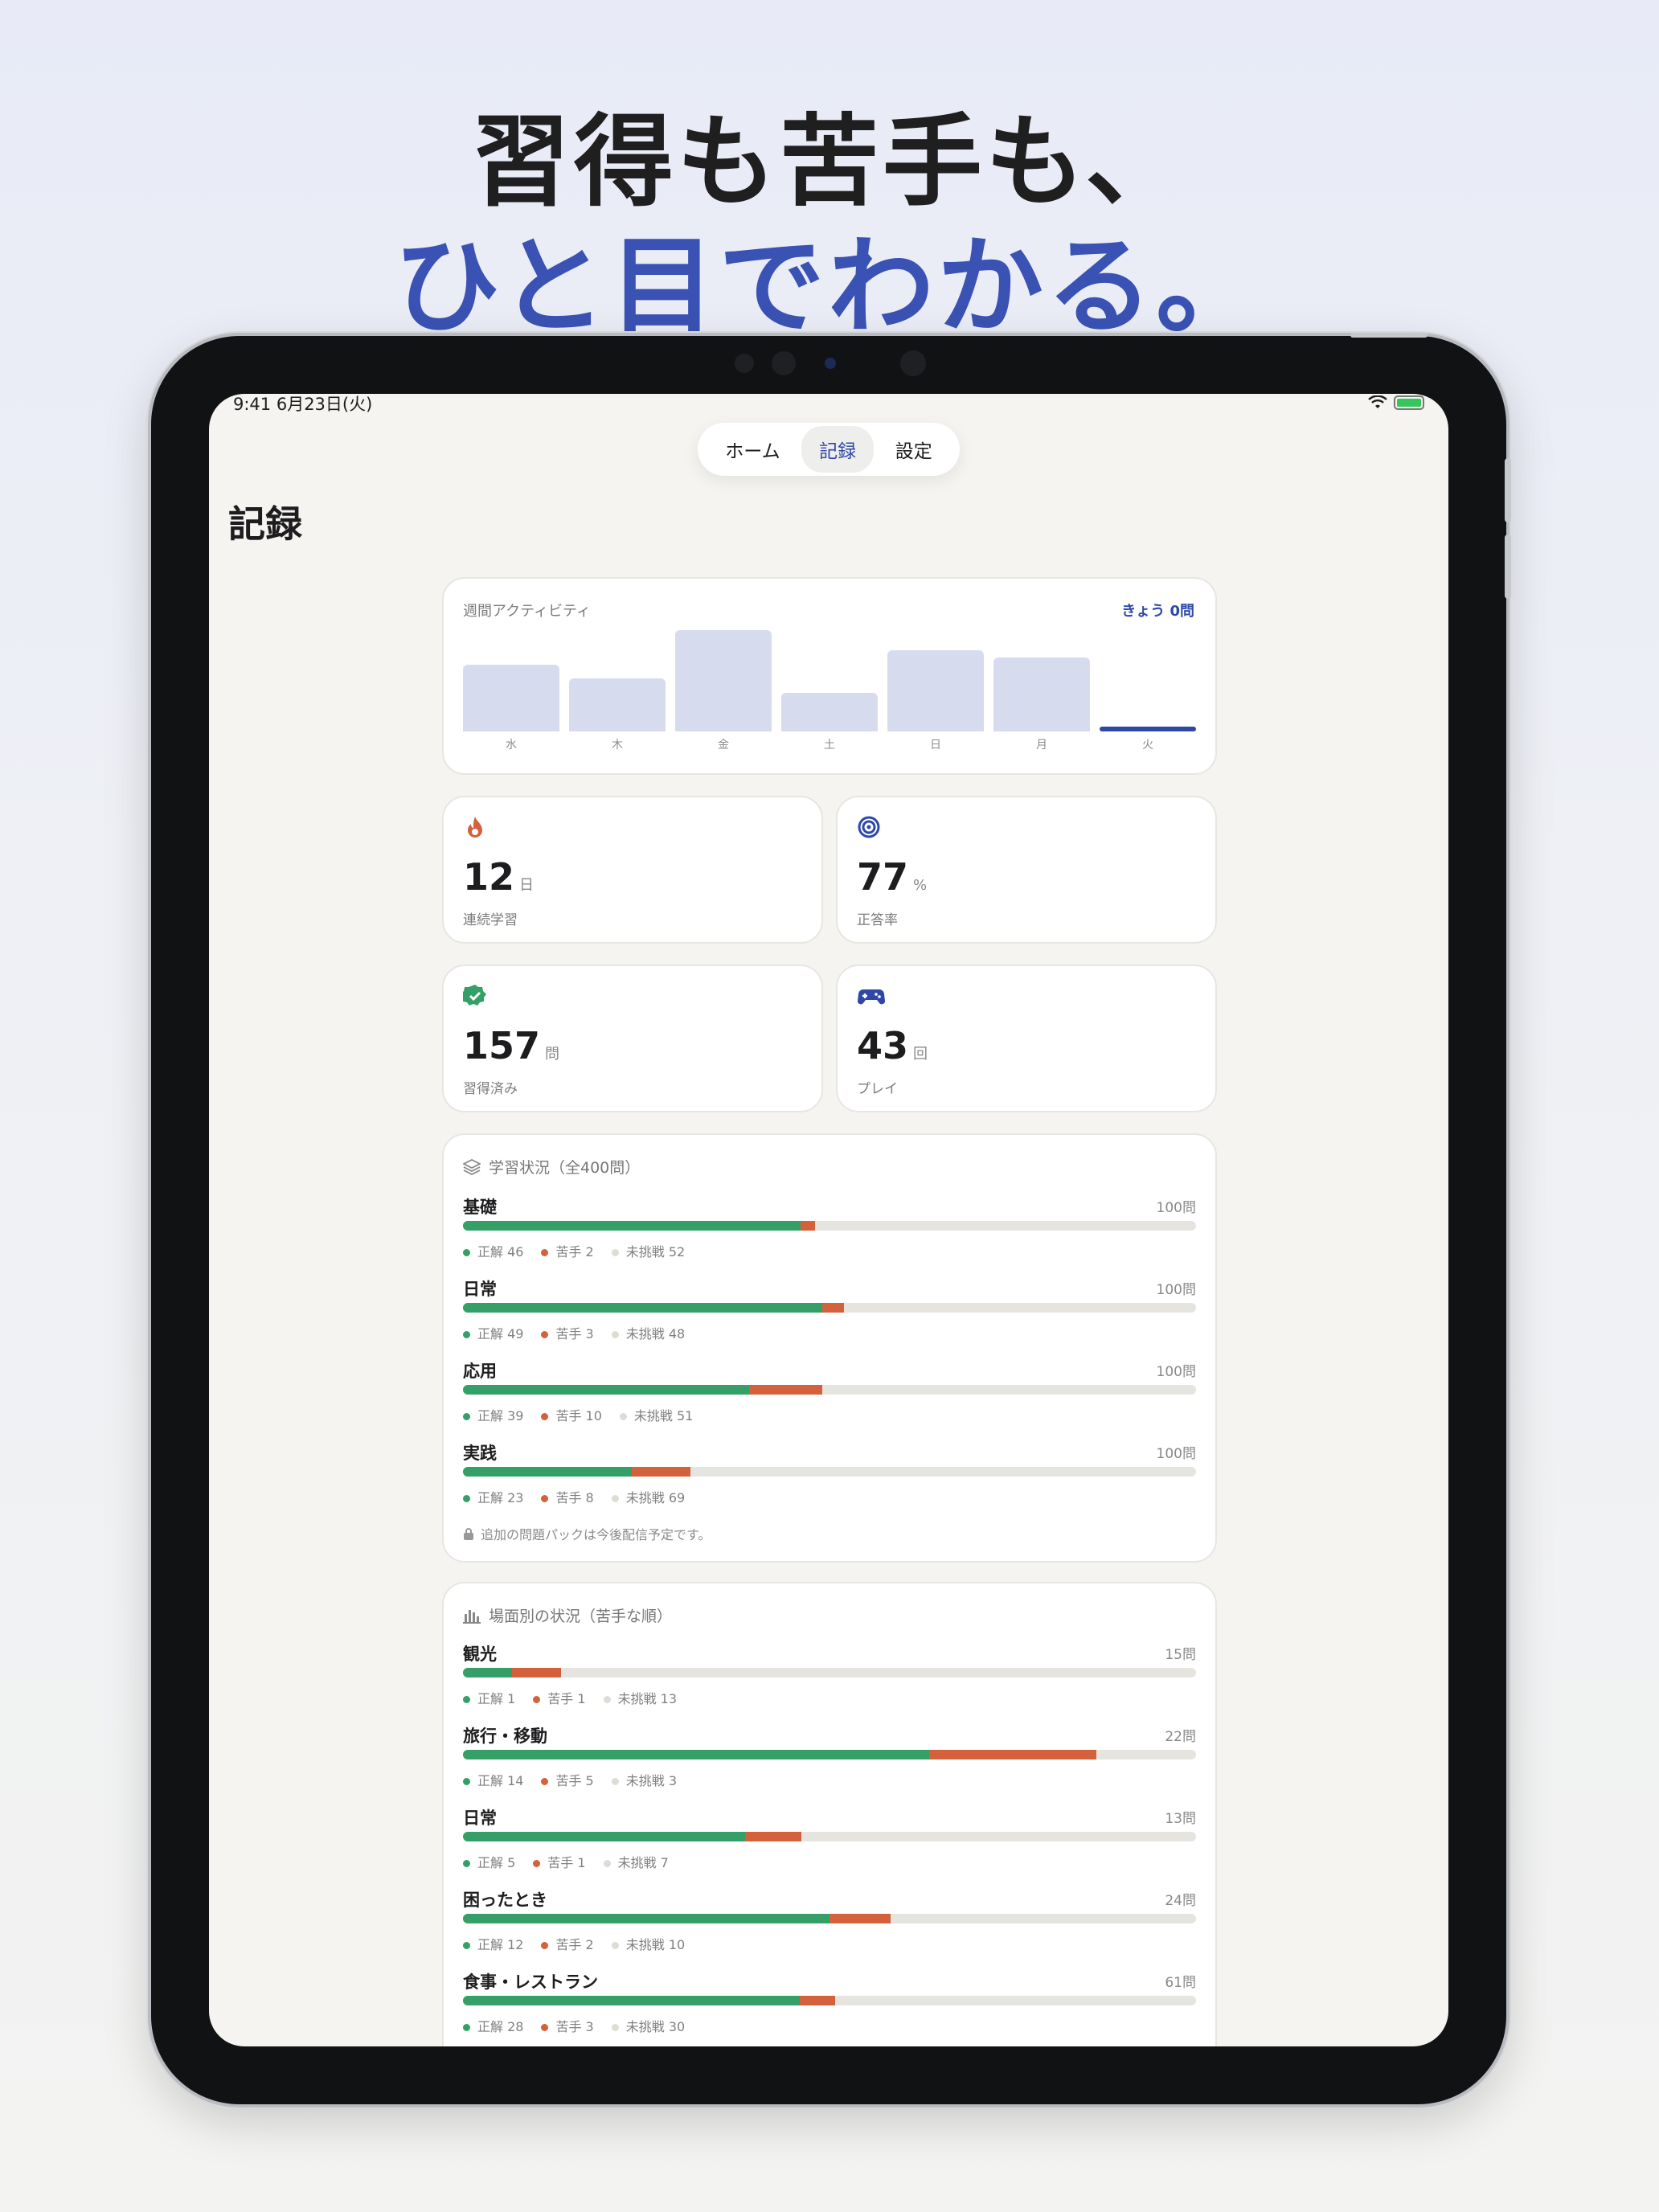  What do you see at coordinates (648, 1496) in the screenshot?
I see `legend-untried: 未挑戦 69` at bounding box center [648, 1496].